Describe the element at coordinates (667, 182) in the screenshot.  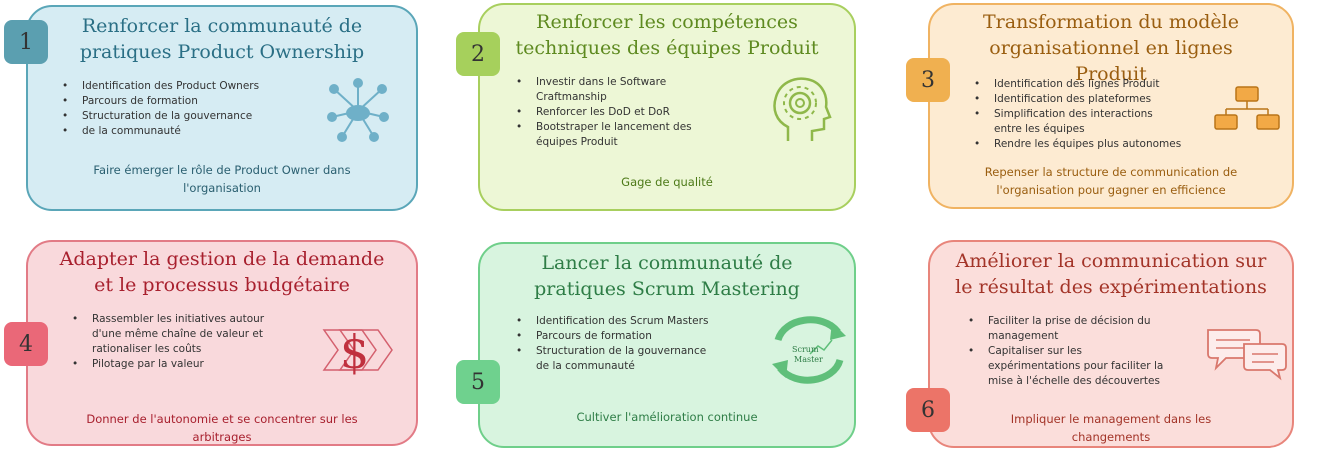
I see `card-footer: Gage de qualité` at that location.